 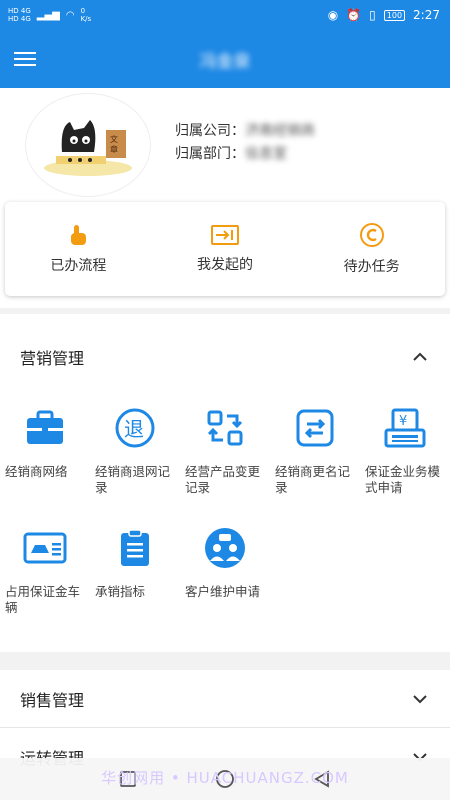 What do you see at coordinates (52, 700) in the screenshot?
I see `sales-title: 销售管理` at bounding box center [52, 700].